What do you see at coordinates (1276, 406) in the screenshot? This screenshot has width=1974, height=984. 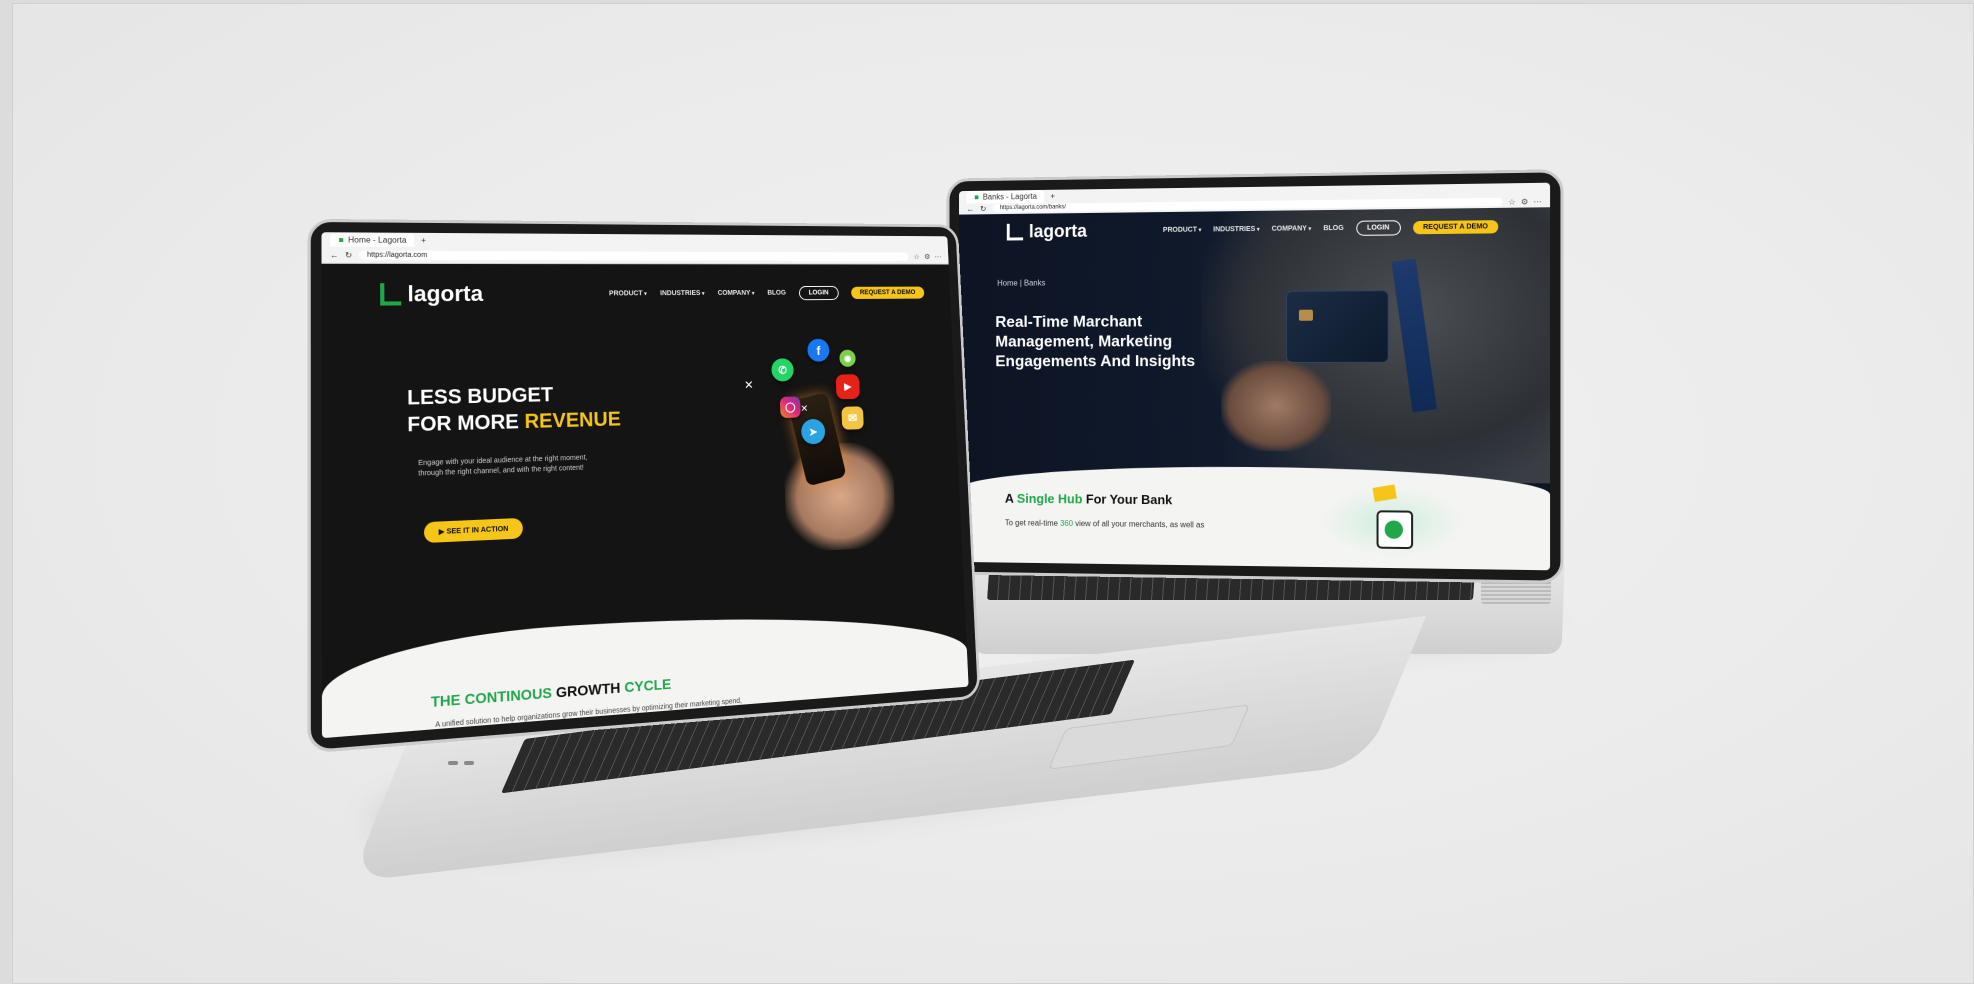 I see `hand-shape` at bounding box center [1276, 406].